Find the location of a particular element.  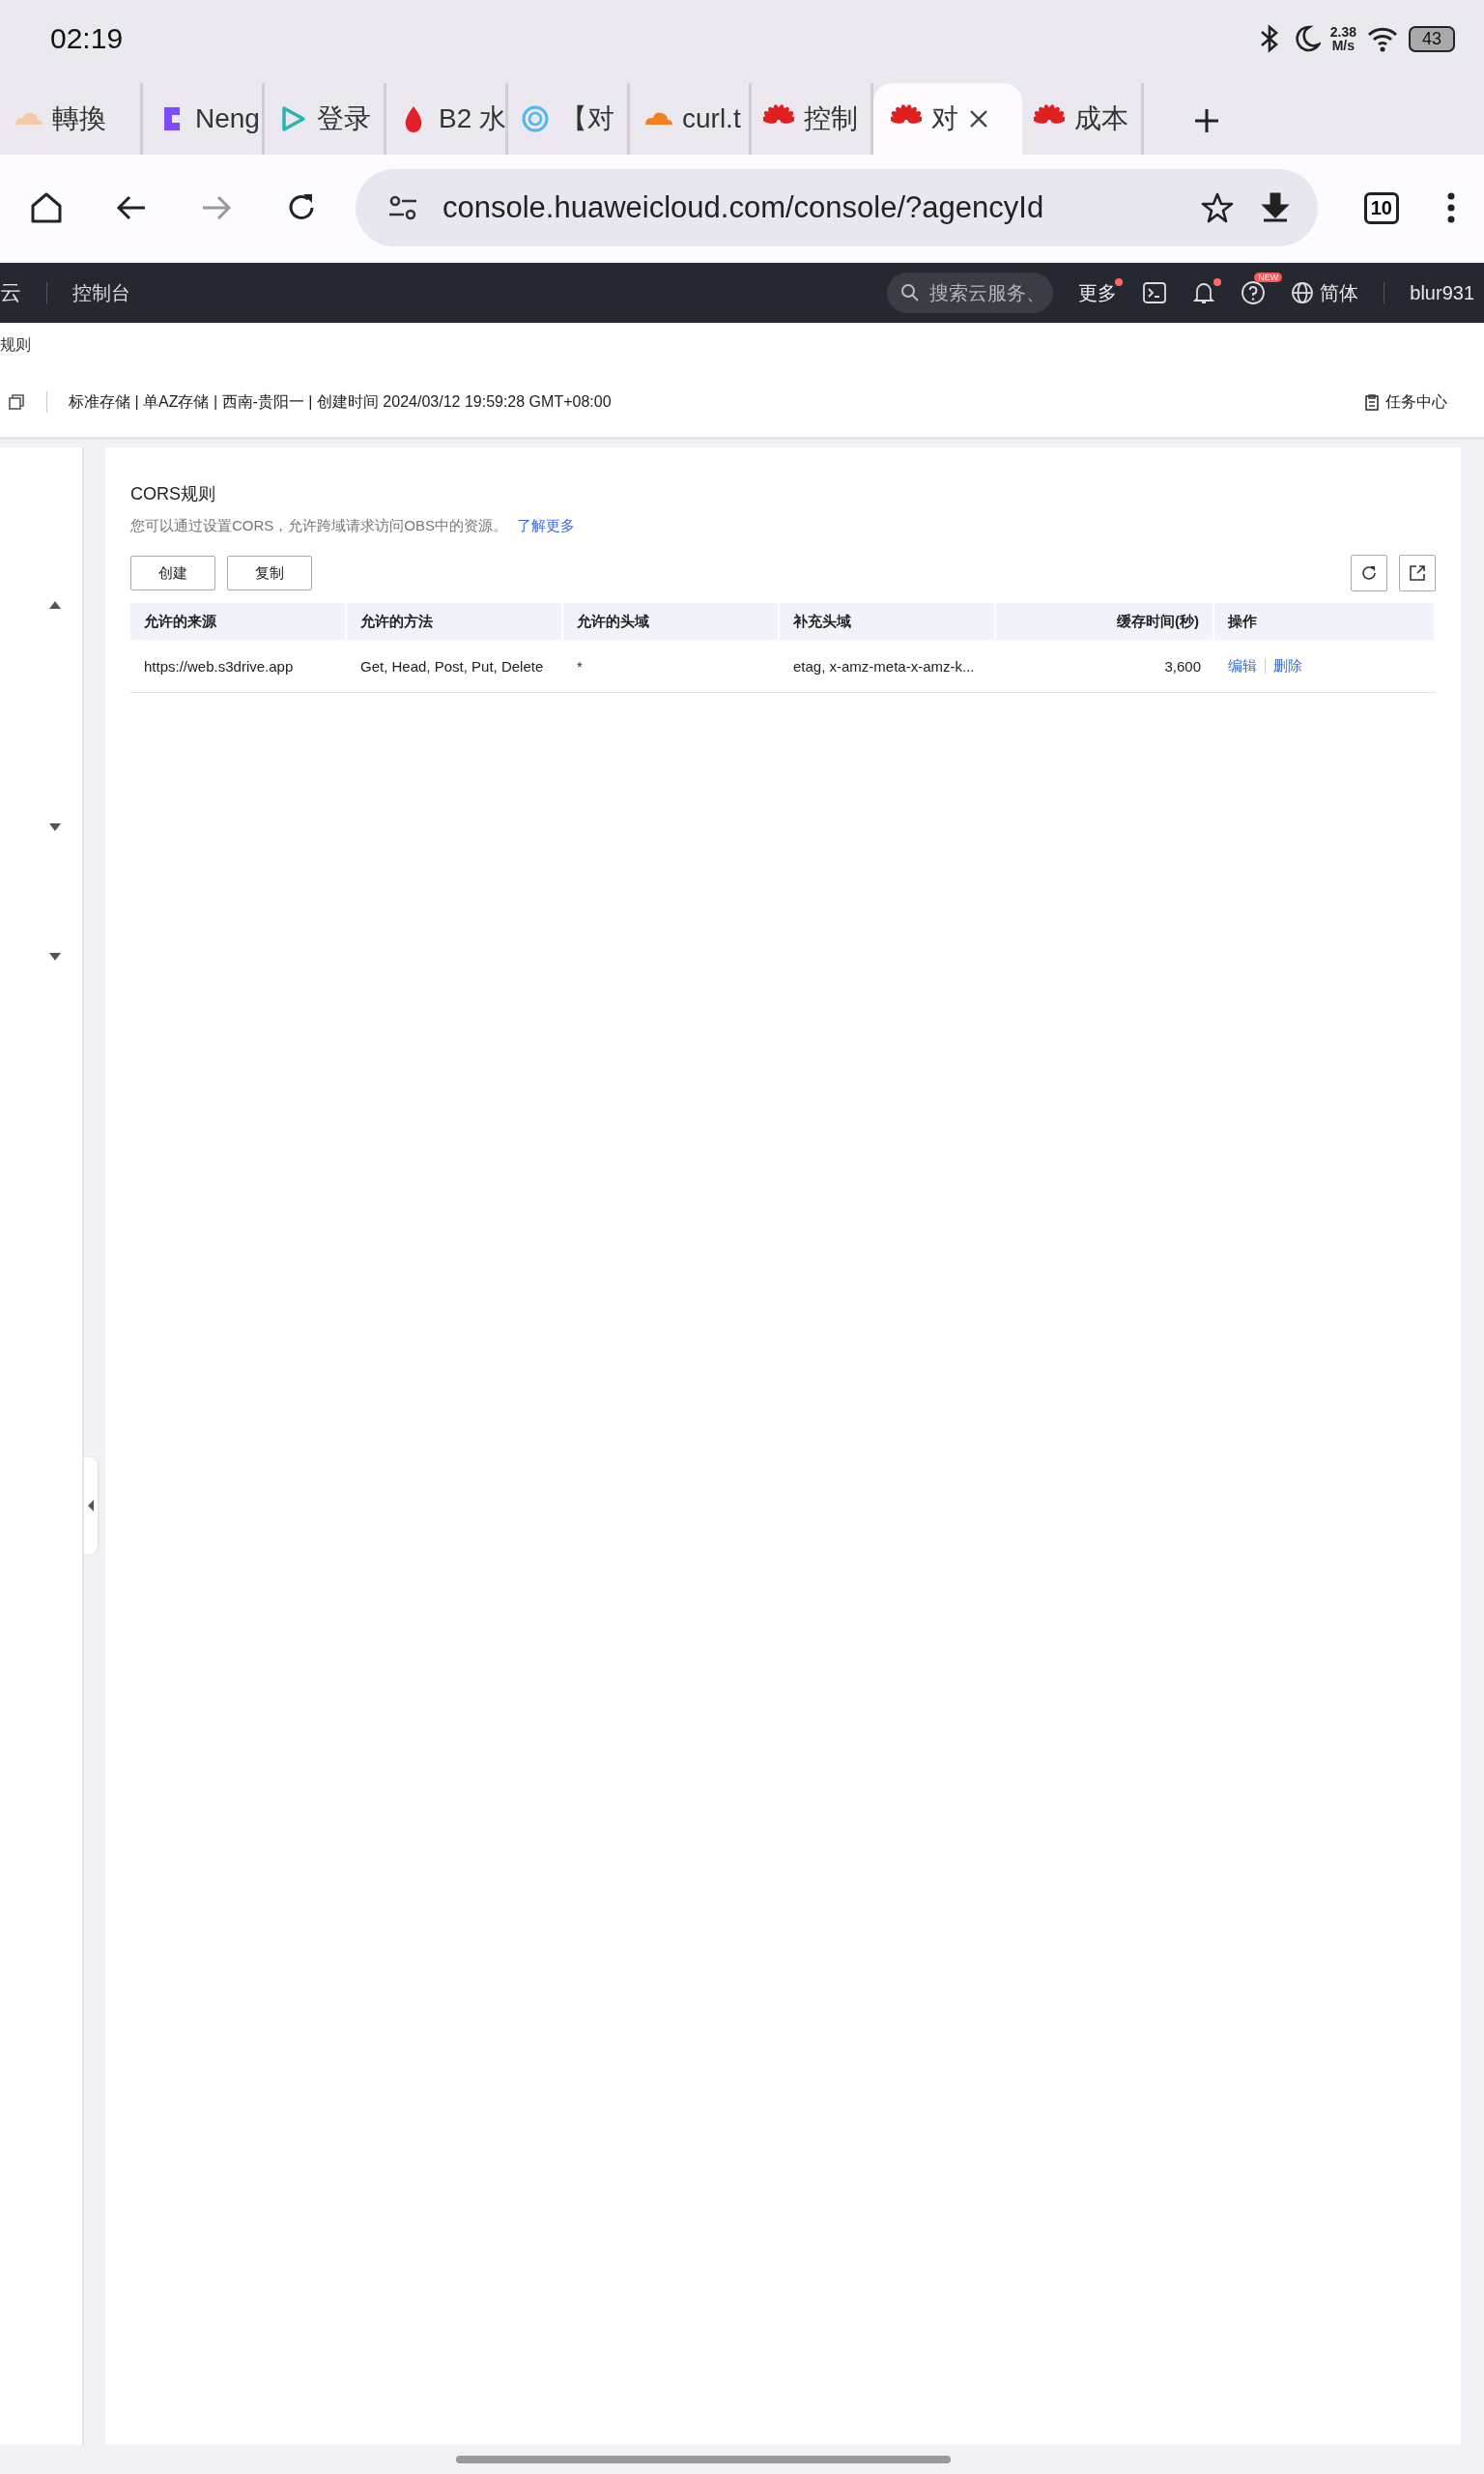

network-speed: 2.38 is located at coordinates (1343, 32).